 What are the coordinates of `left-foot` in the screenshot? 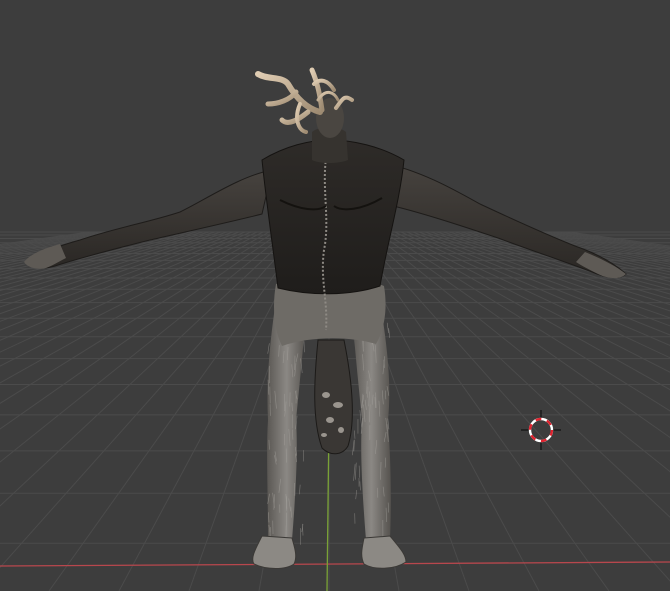 It's located at (274, 552).